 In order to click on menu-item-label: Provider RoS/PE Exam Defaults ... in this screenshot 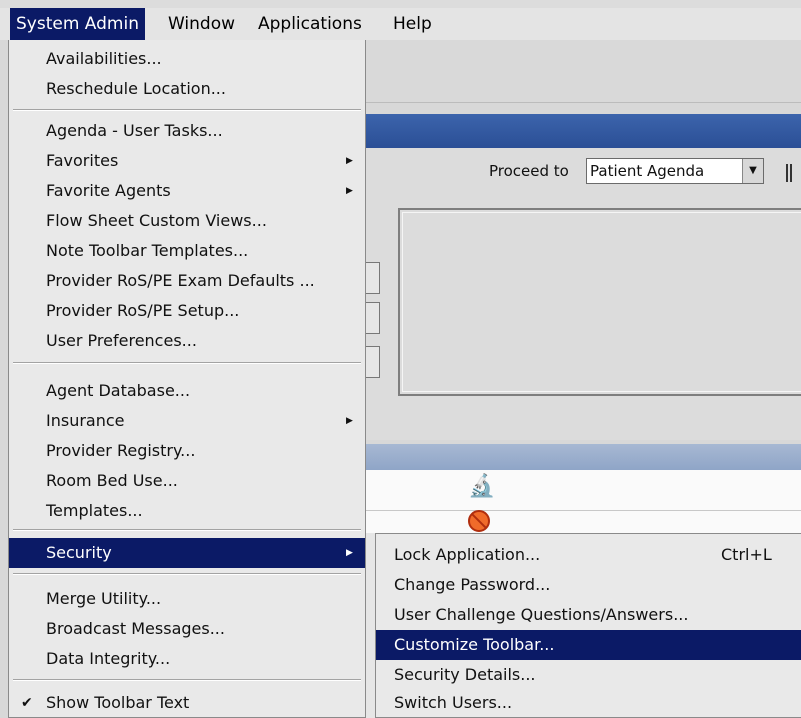, I will do `click(180, 280)`.